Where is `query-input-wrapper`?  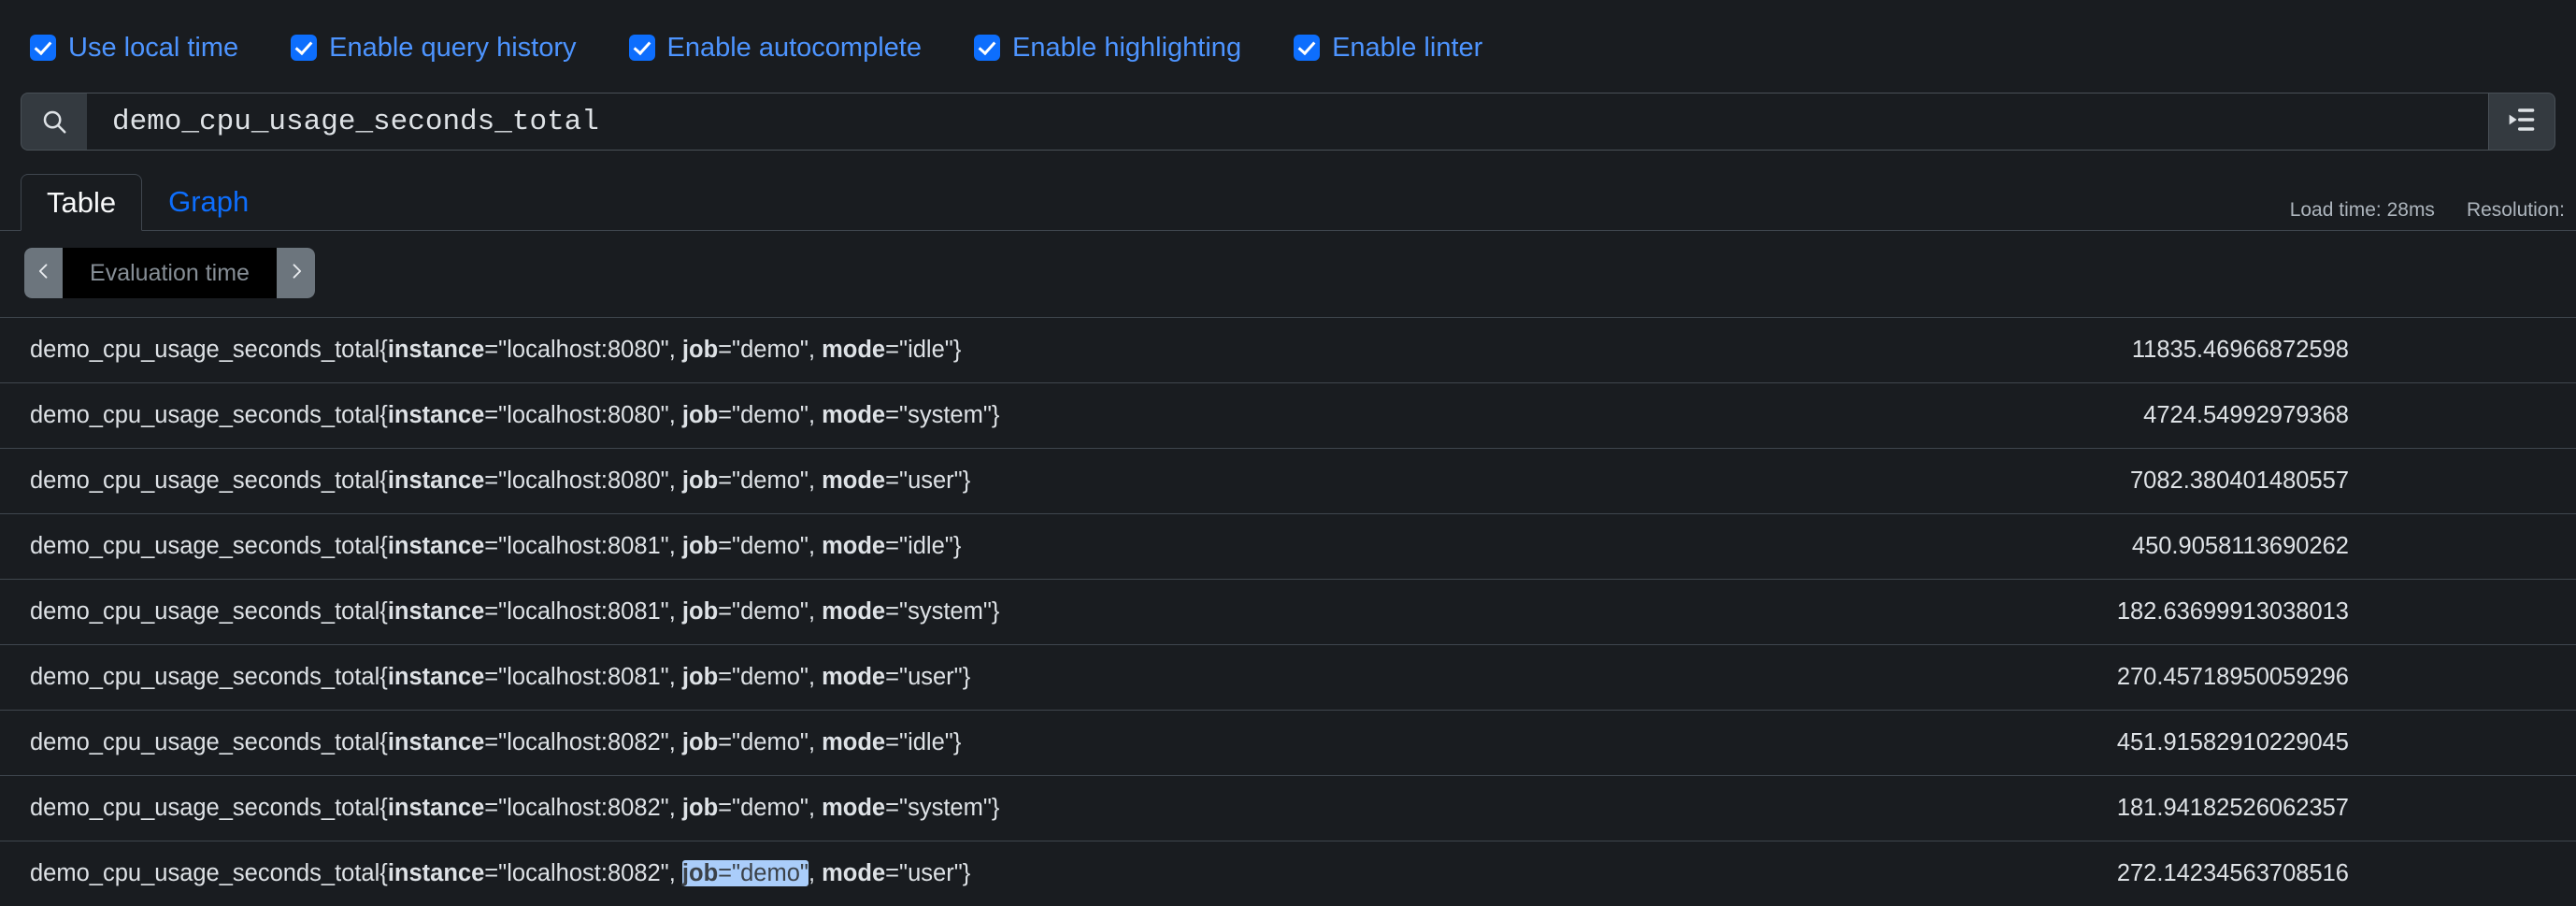 query-input-wrapper is located at coordinates (1287, 122).